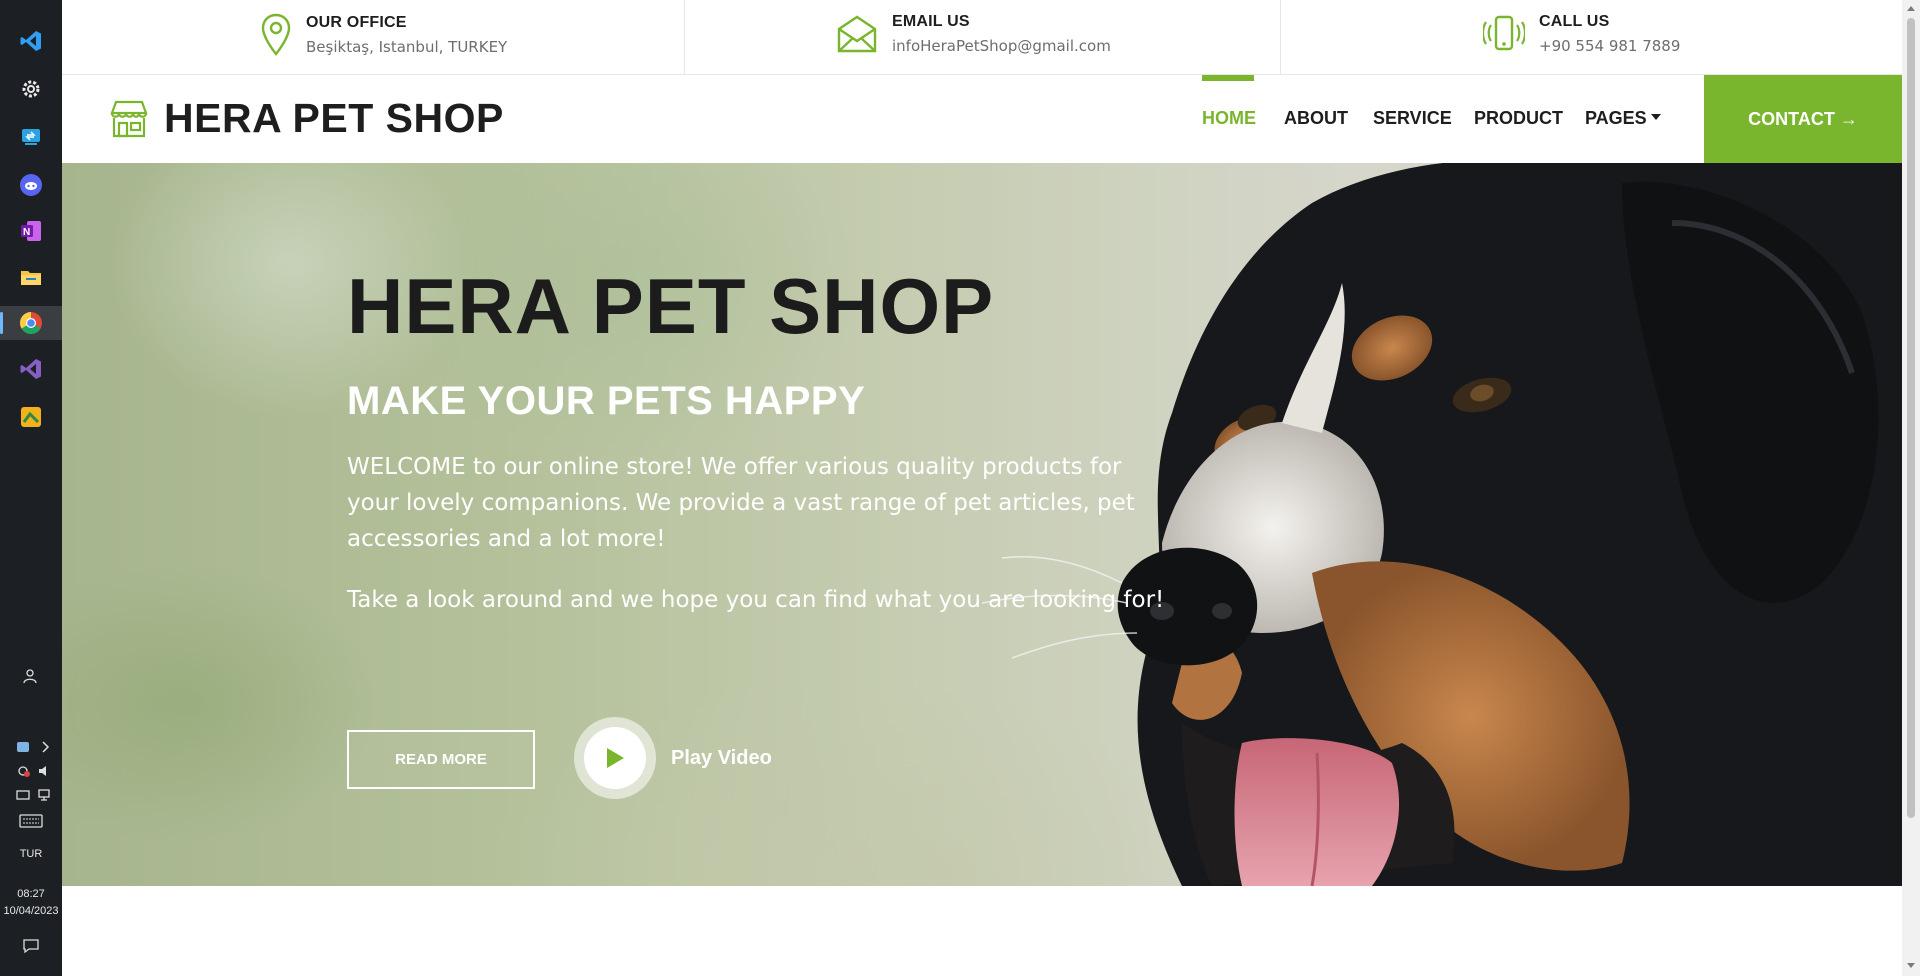 The image size is (1920, 976). What do you see at coordinates (441, 759) in the screenshot?
I see `read-more-button: READ MORE` at bounding box center [441, 759].